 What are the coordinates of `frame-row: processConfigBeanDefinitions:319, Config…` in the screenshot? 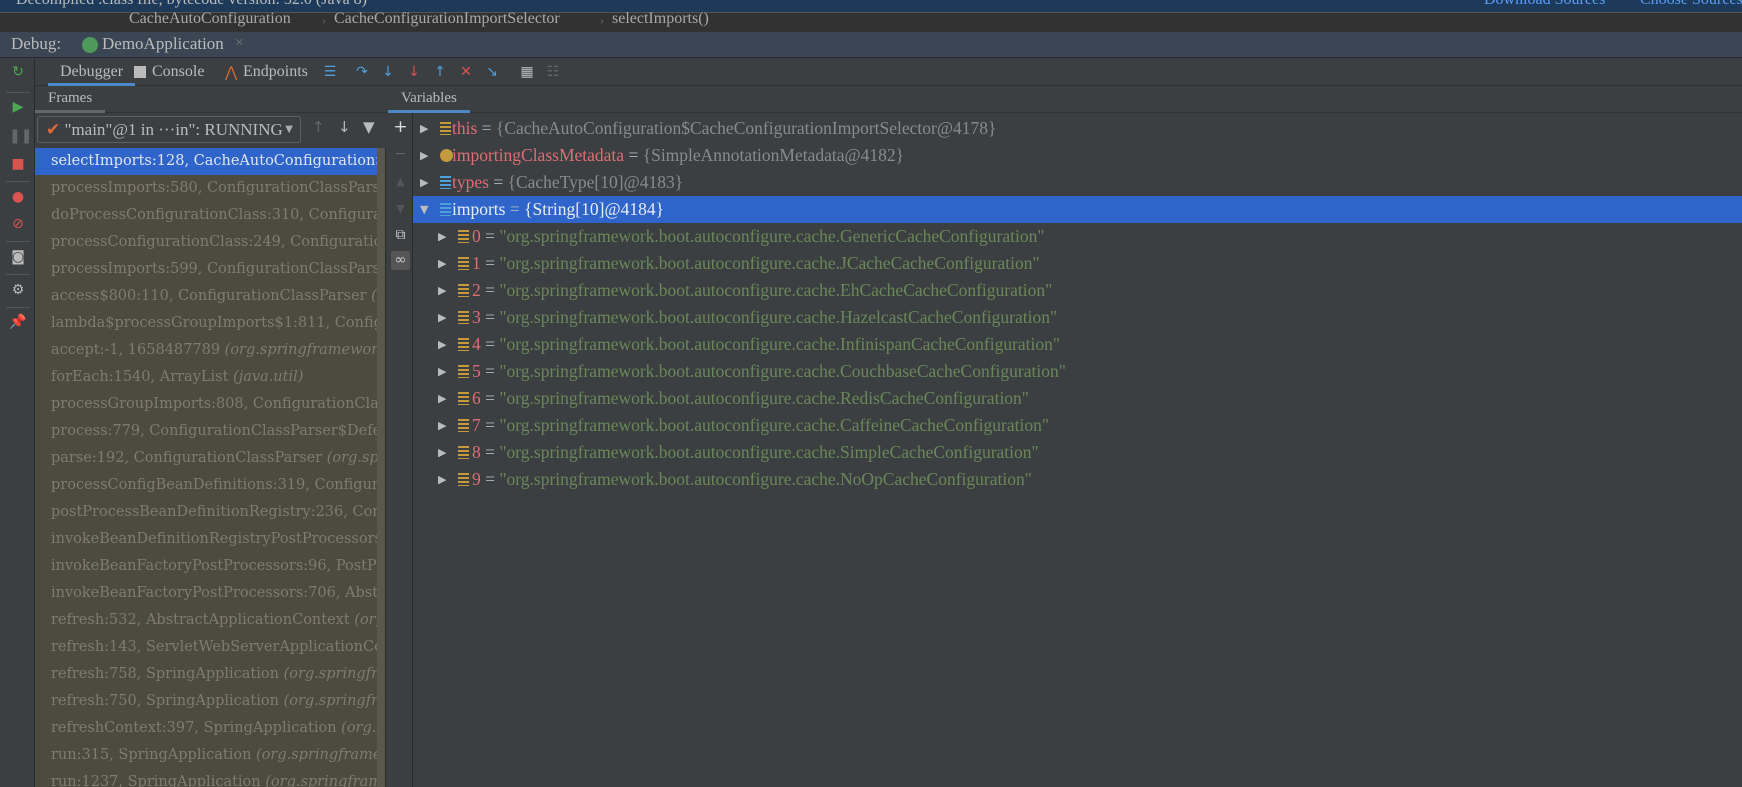 It's located at (210, 485).